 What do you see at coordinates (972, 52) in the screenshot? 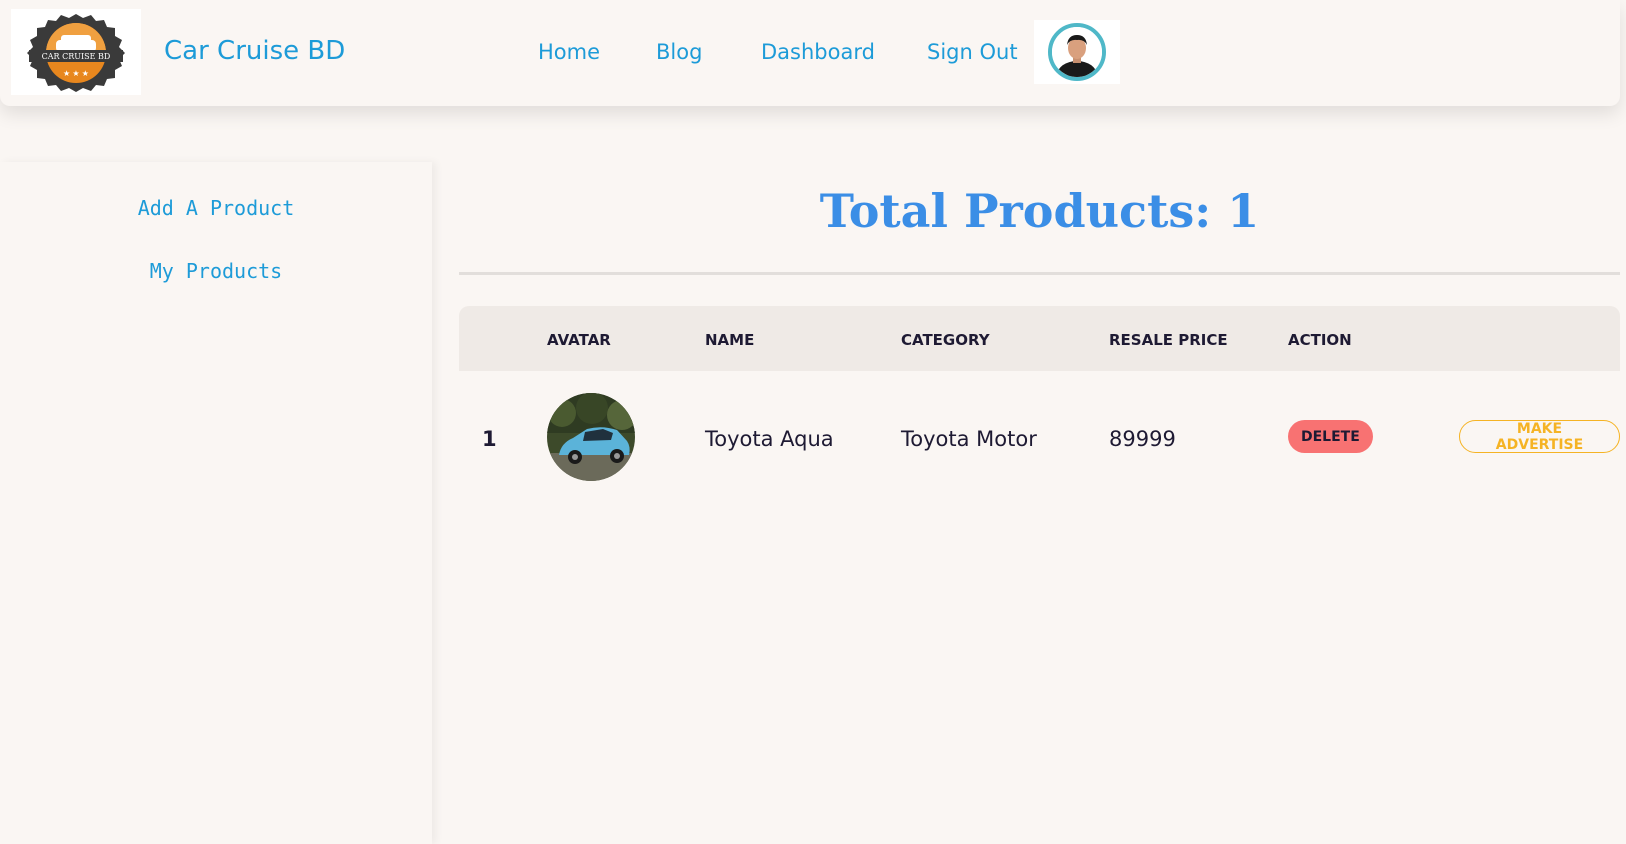
I see `nav-sign-out: Sign Out` at bounding box center [972, 52].